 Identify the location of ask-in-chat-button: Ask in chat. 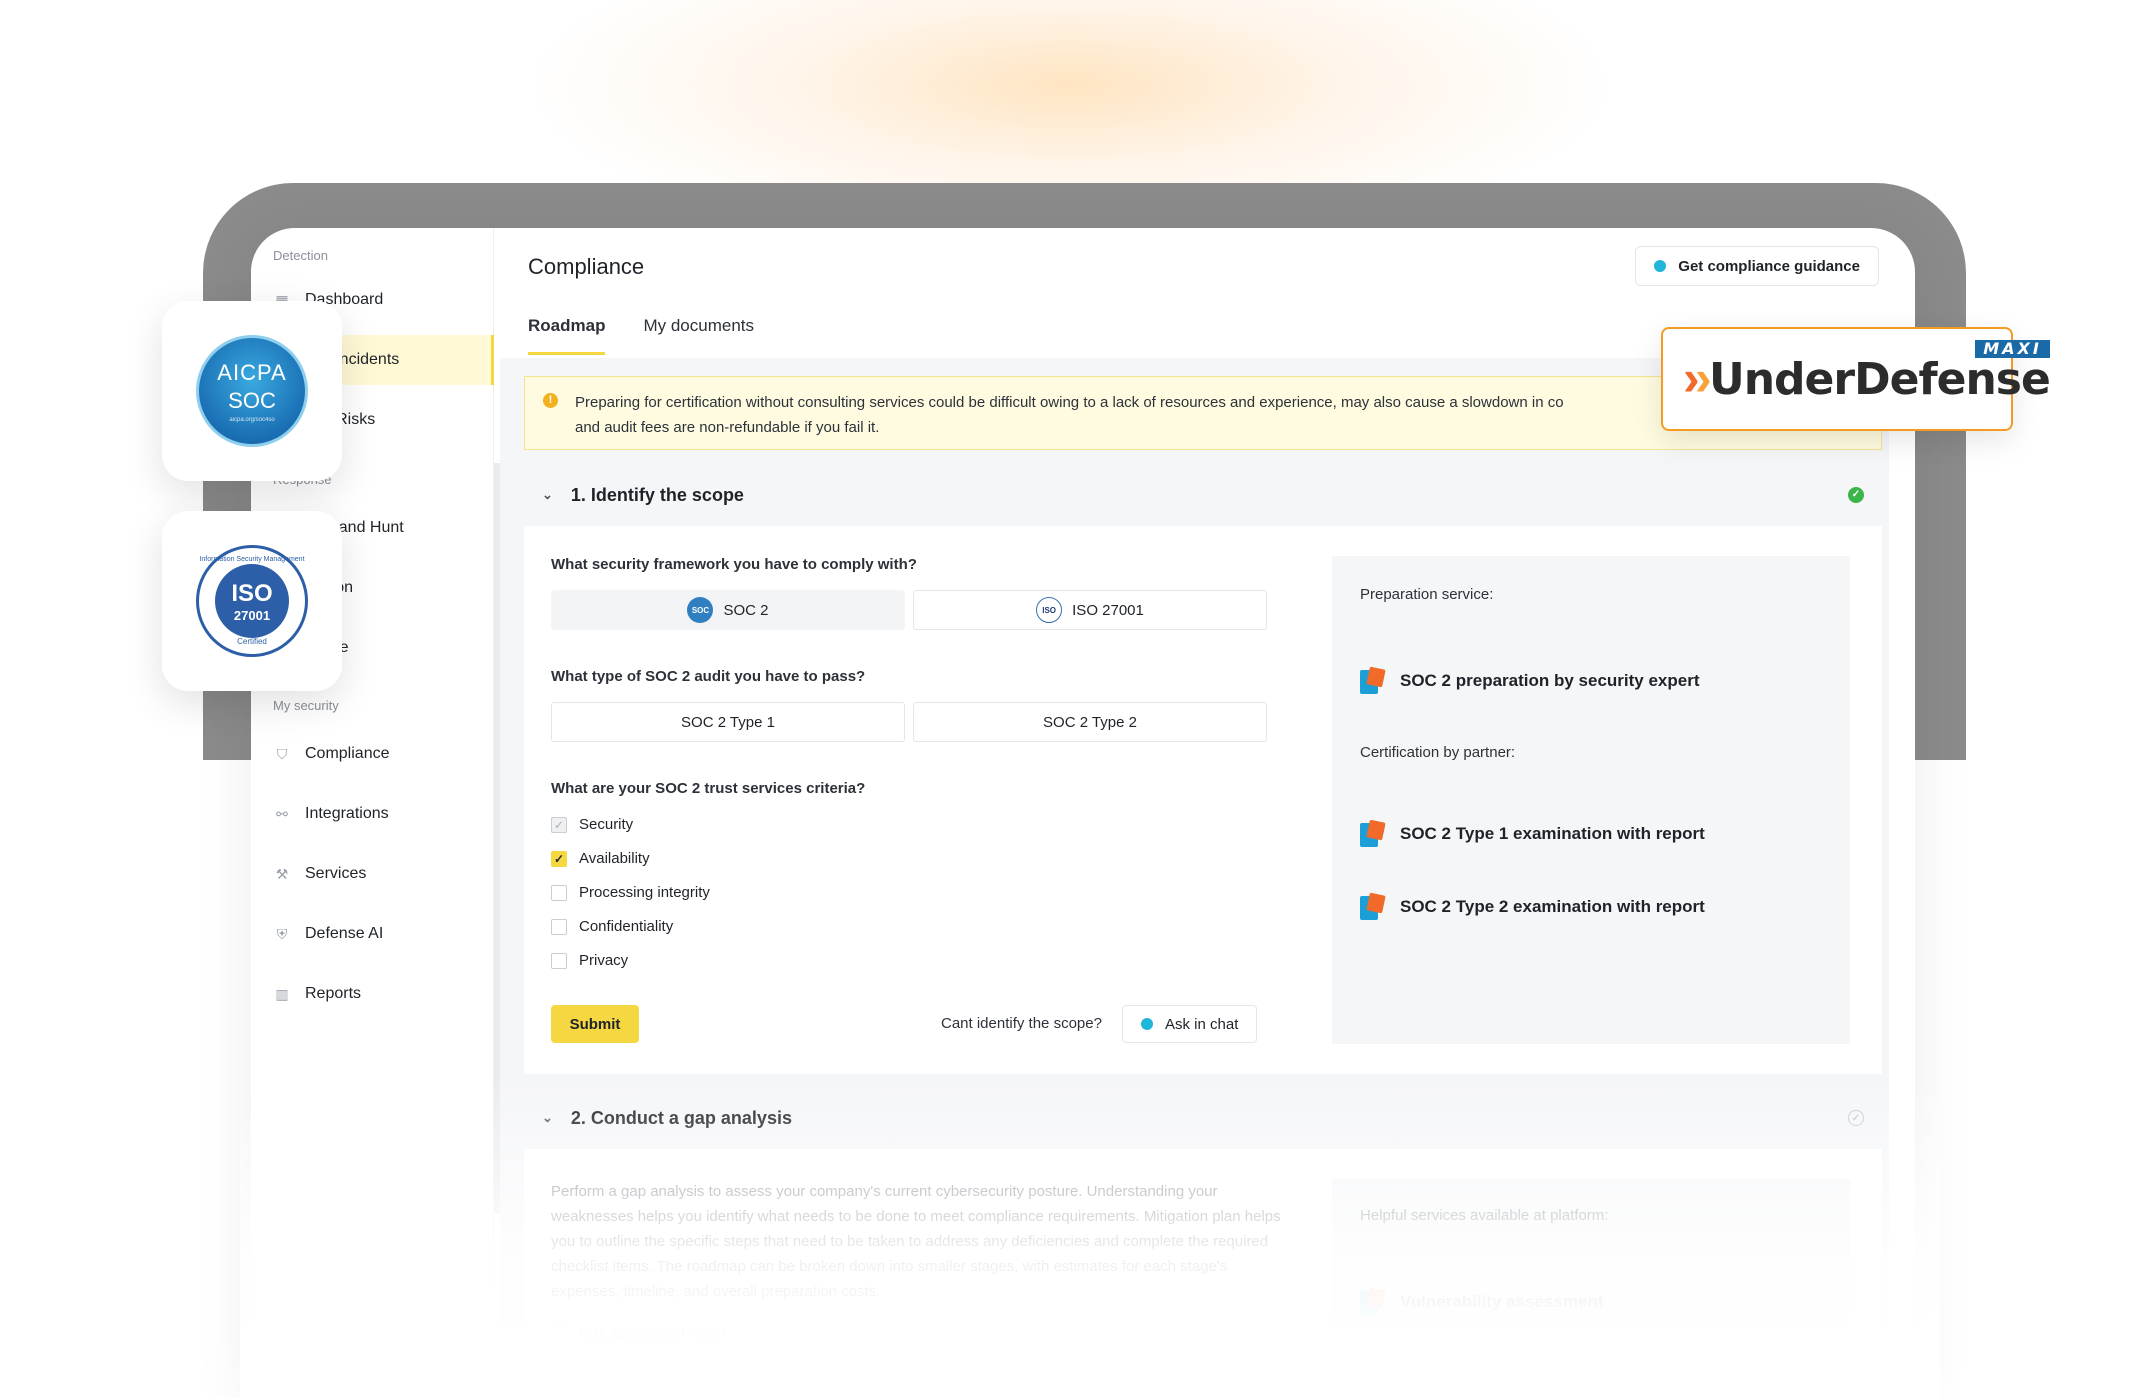
(1190, 1024).